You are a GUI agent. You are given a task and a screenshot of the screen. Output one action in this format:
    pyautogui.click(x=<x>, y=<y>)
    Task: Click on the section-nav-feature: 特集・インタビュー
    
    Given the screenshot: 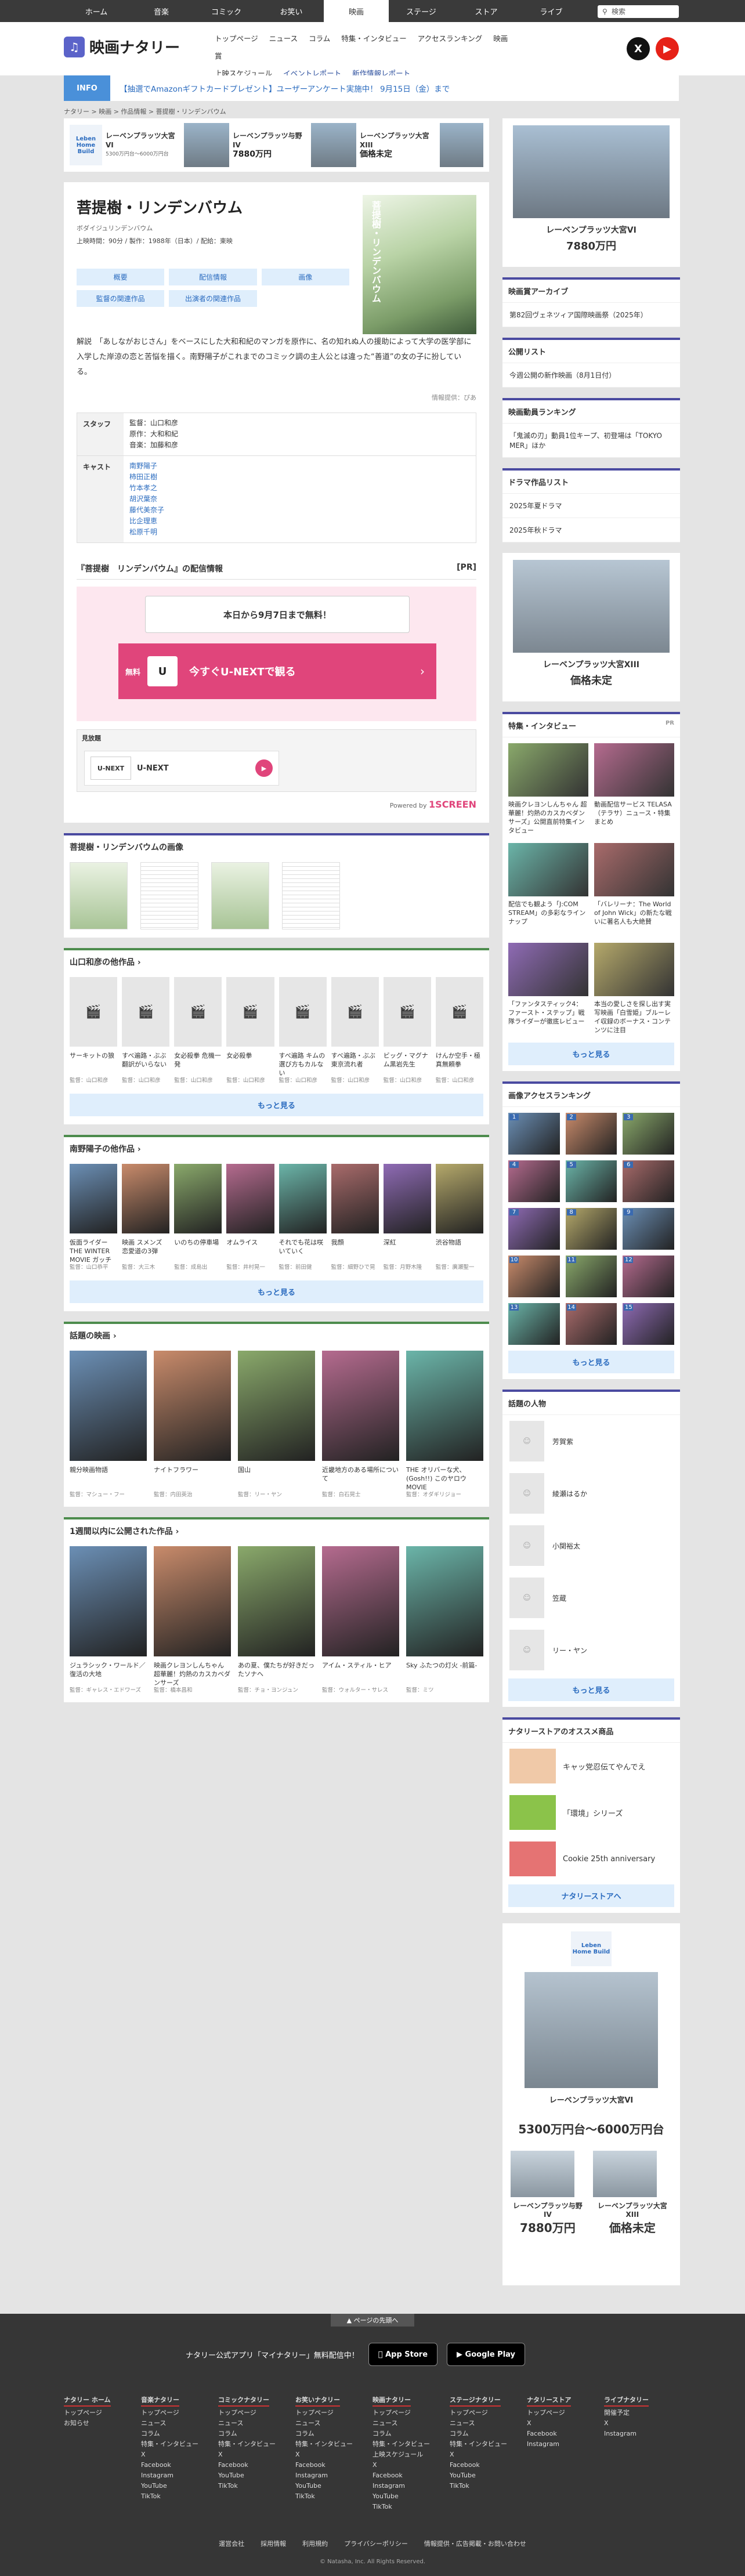 What is the action you would take?
    pyautogui.click(x=374, y=38)
    